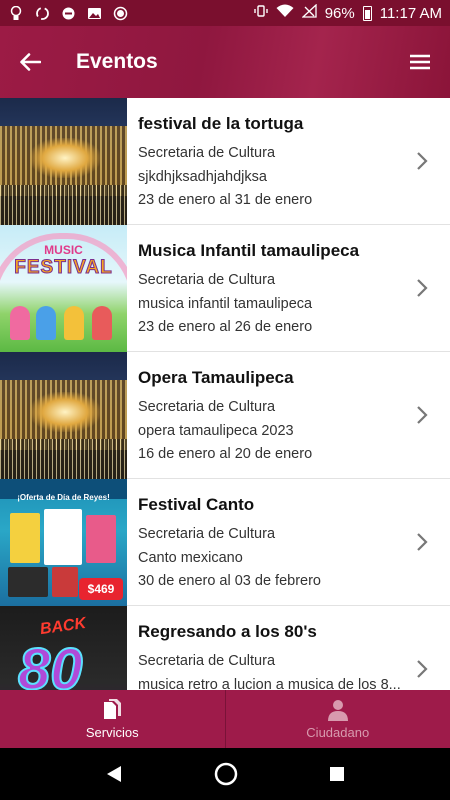 The height and width of the screenshot is (800, 450). I want to click on event-description: sjkdhjksadhjahdjksa, so click(202, 176).